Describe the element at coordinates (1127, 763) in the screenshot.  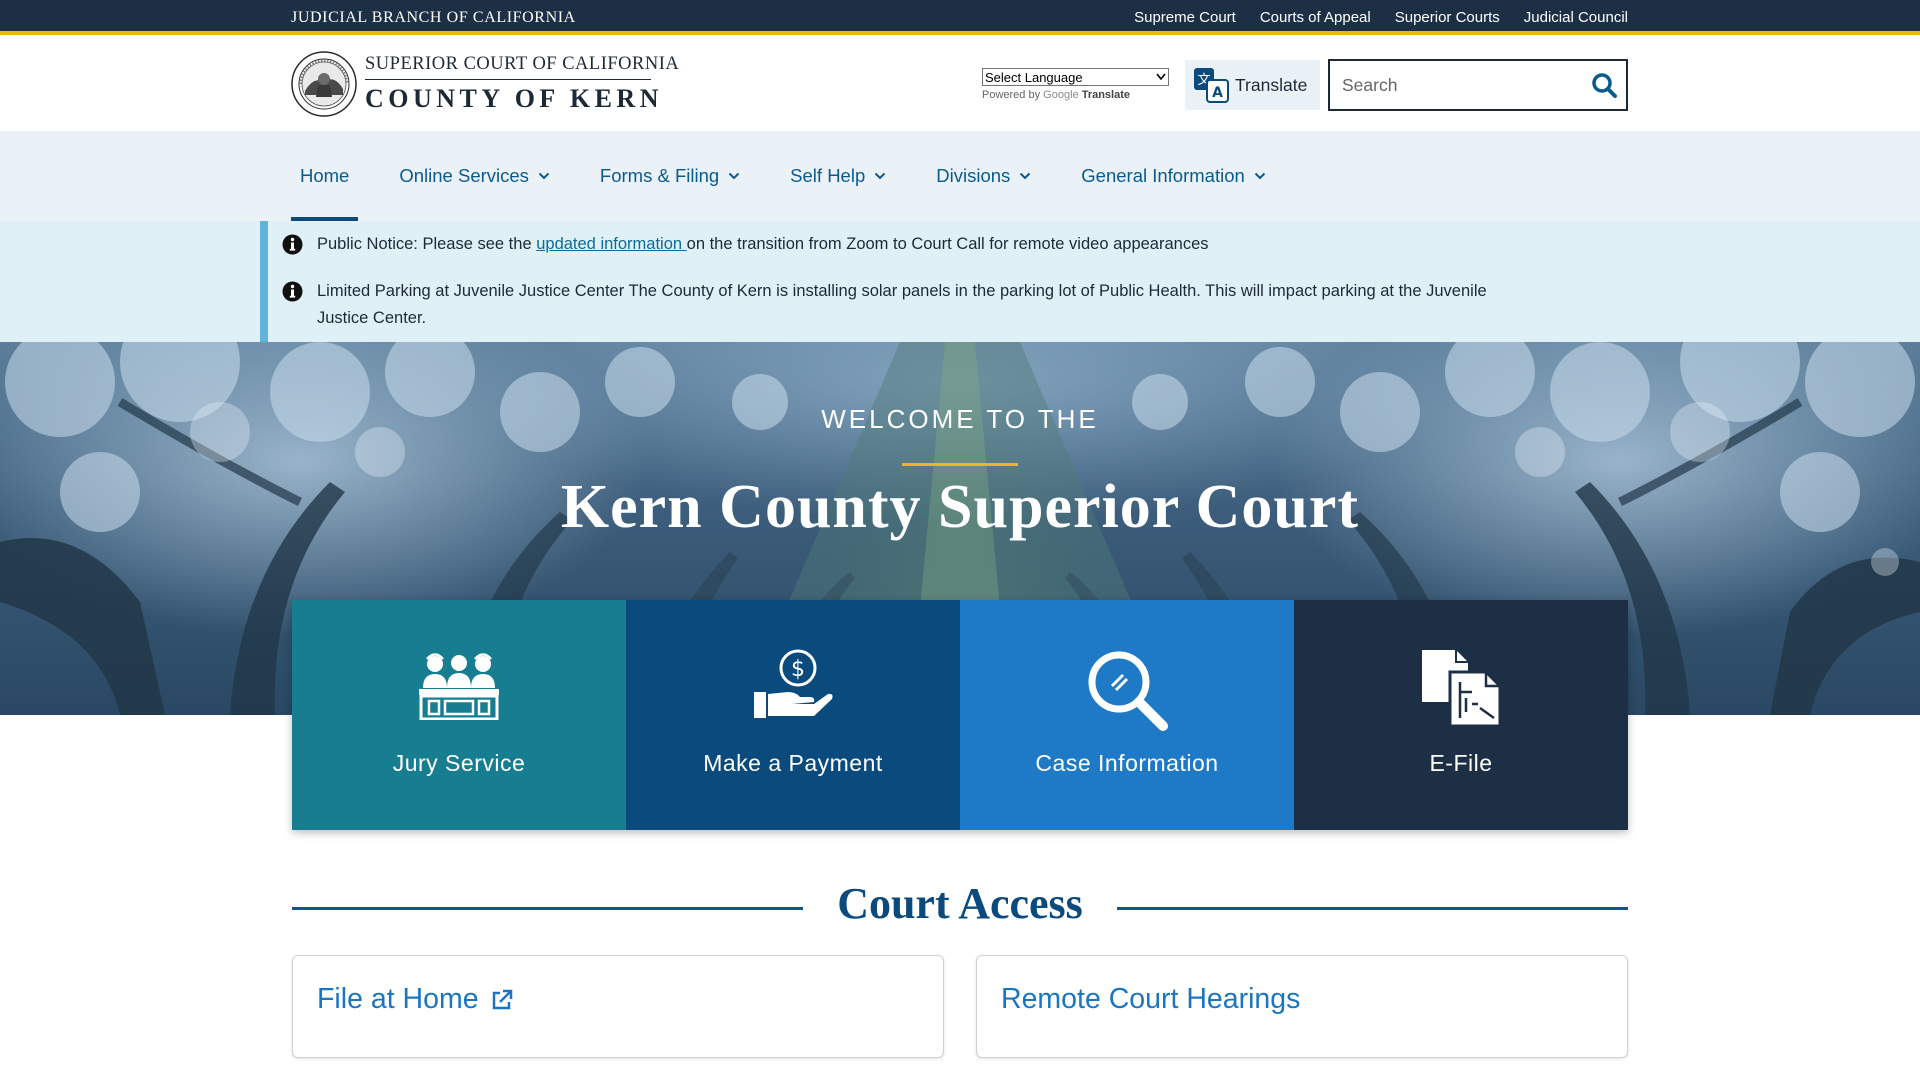
I see `tile-label: Case Information` at that location.